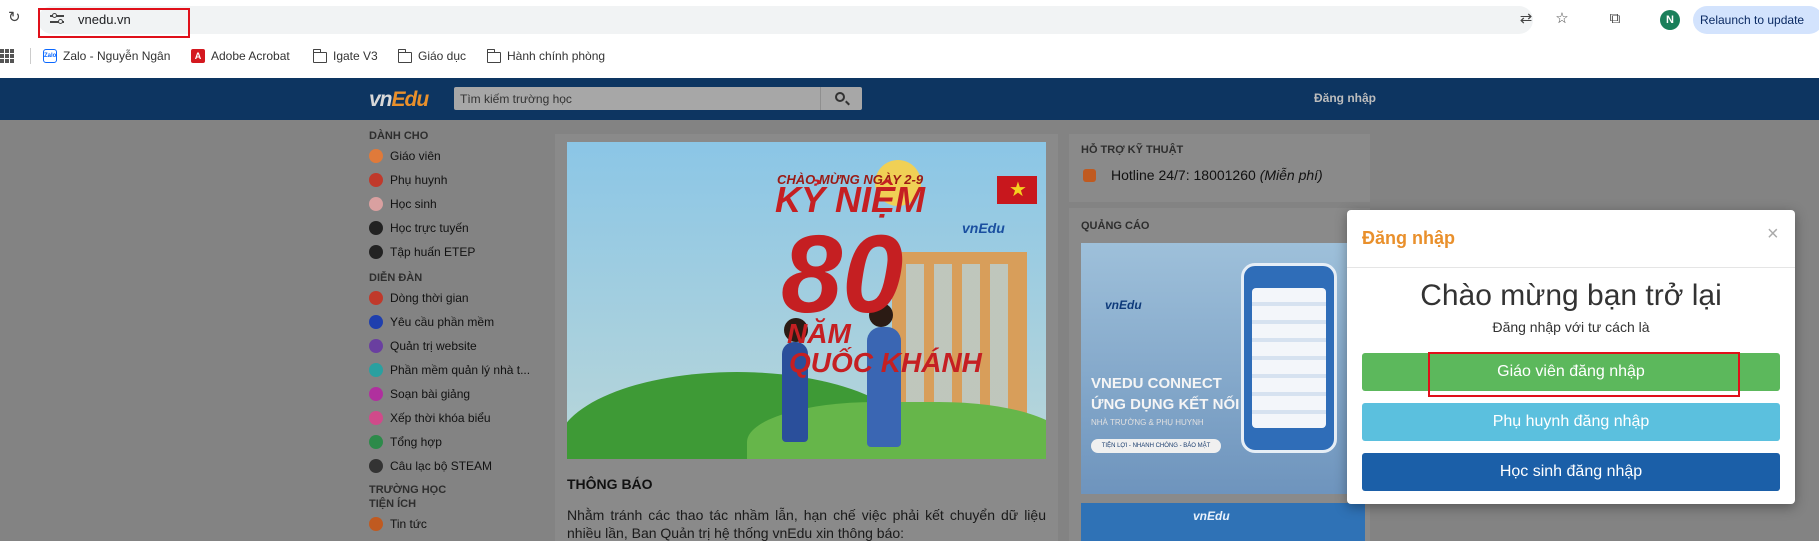 Image resolution: width=1819 pixels, height=541 pixels. I want to click on menu-item-label: Xếp thời khóa biểu, so click(440, 418).